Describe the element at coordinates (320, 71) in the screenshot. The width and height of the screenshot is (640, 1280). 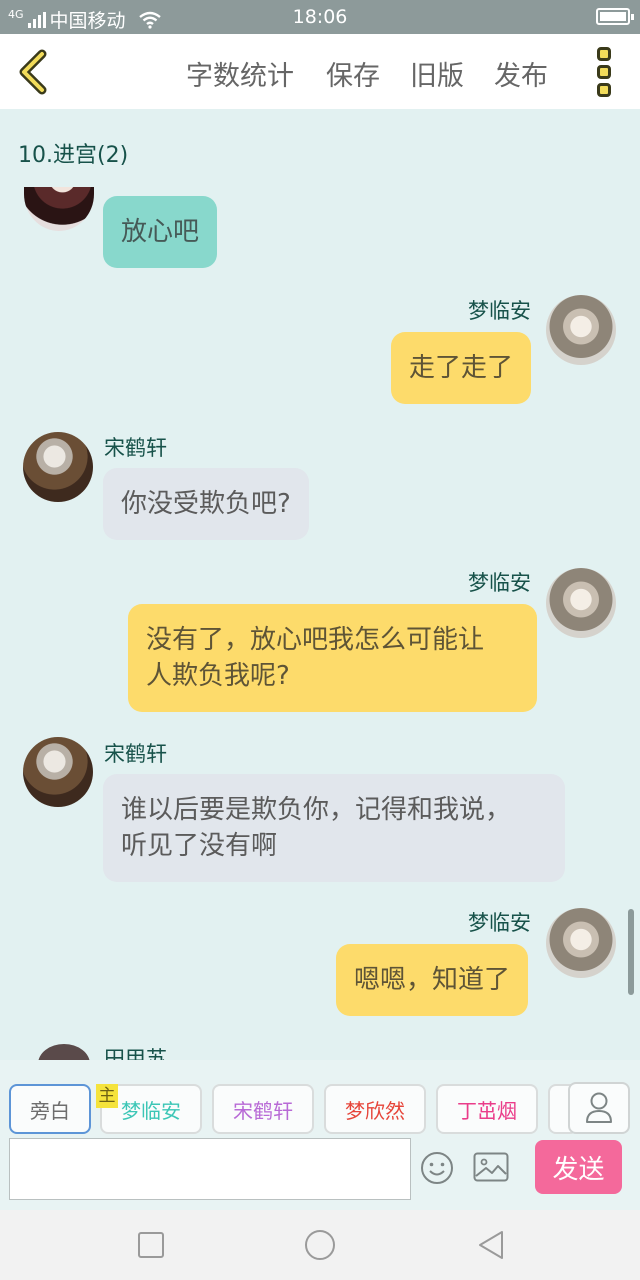
I see `top-toolbar: 字数统计 保存 旧版 发布` at that location.